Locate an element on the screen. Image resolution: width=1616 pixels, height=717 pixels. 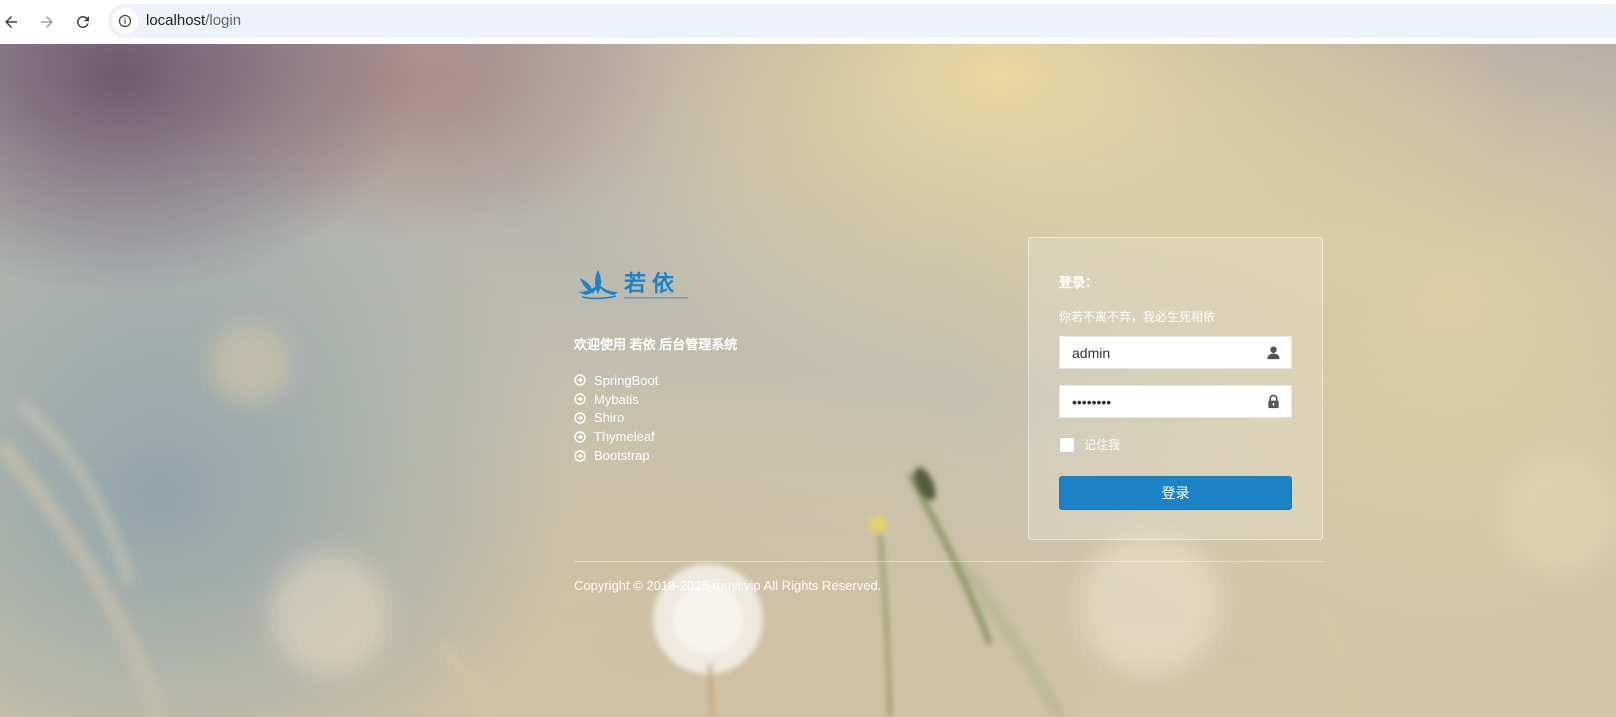
login-title: 登录： is located at coordinates (1079, 282).